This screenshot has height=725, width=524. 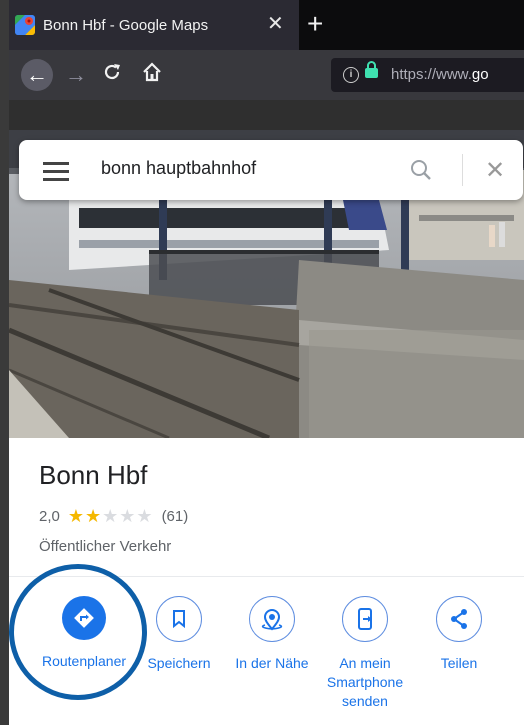 I want to click on share-icon, so click(x=459, y=619).